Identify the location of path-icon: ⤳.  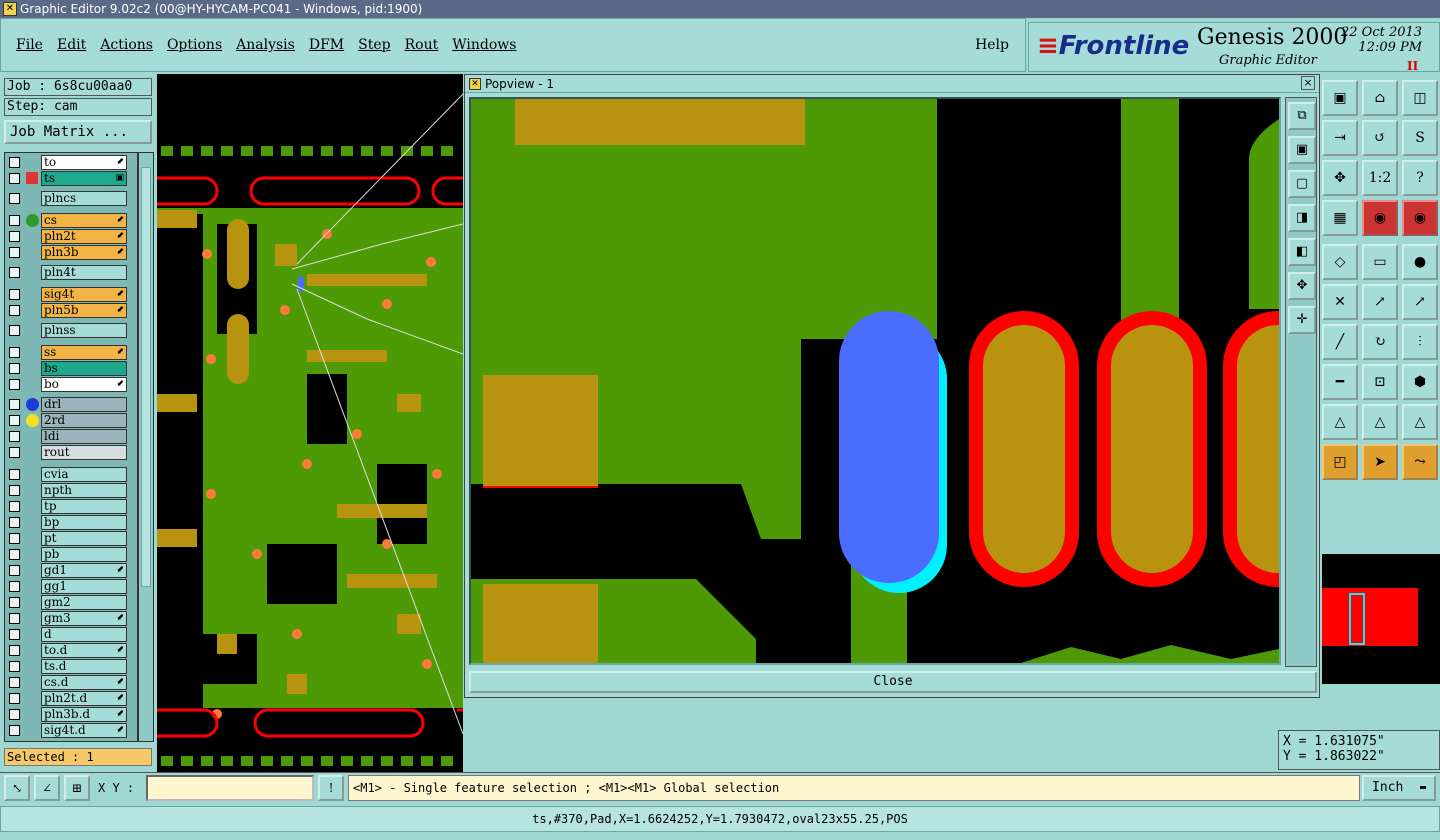
(1420, 462).